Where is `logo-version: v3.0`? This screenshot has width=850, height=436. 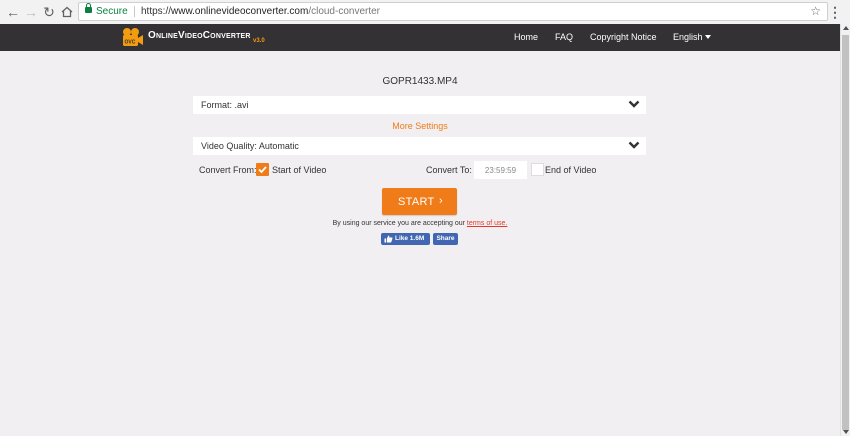 logo-version: v3.0 is located at coordinates (259, 41).